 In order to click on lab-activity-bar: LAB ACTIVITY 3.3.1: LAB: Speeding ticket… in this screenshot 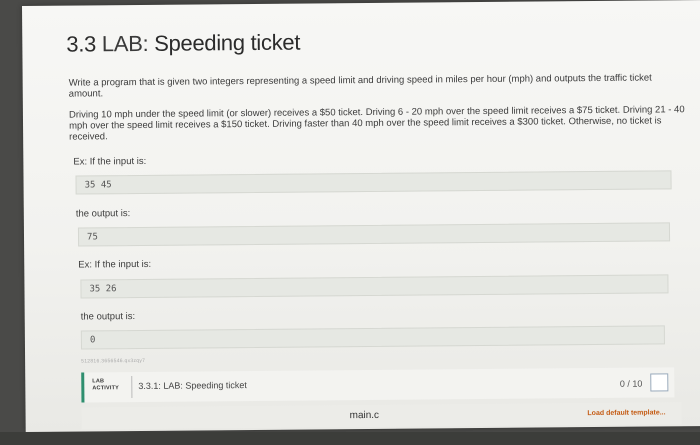, I will do `click(378, 385)`.